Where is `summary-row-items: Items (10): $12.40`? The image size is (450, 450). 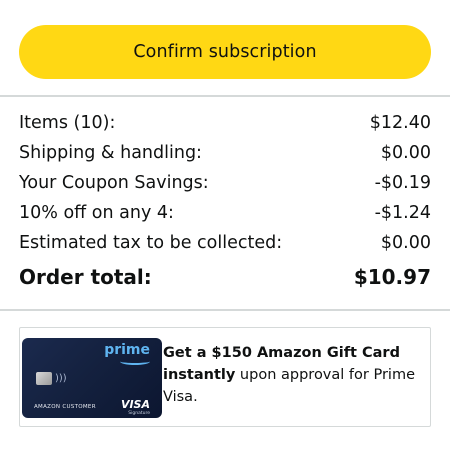 summary-row-items: Items (10): $12.40 is located at coordinates (225, 123).